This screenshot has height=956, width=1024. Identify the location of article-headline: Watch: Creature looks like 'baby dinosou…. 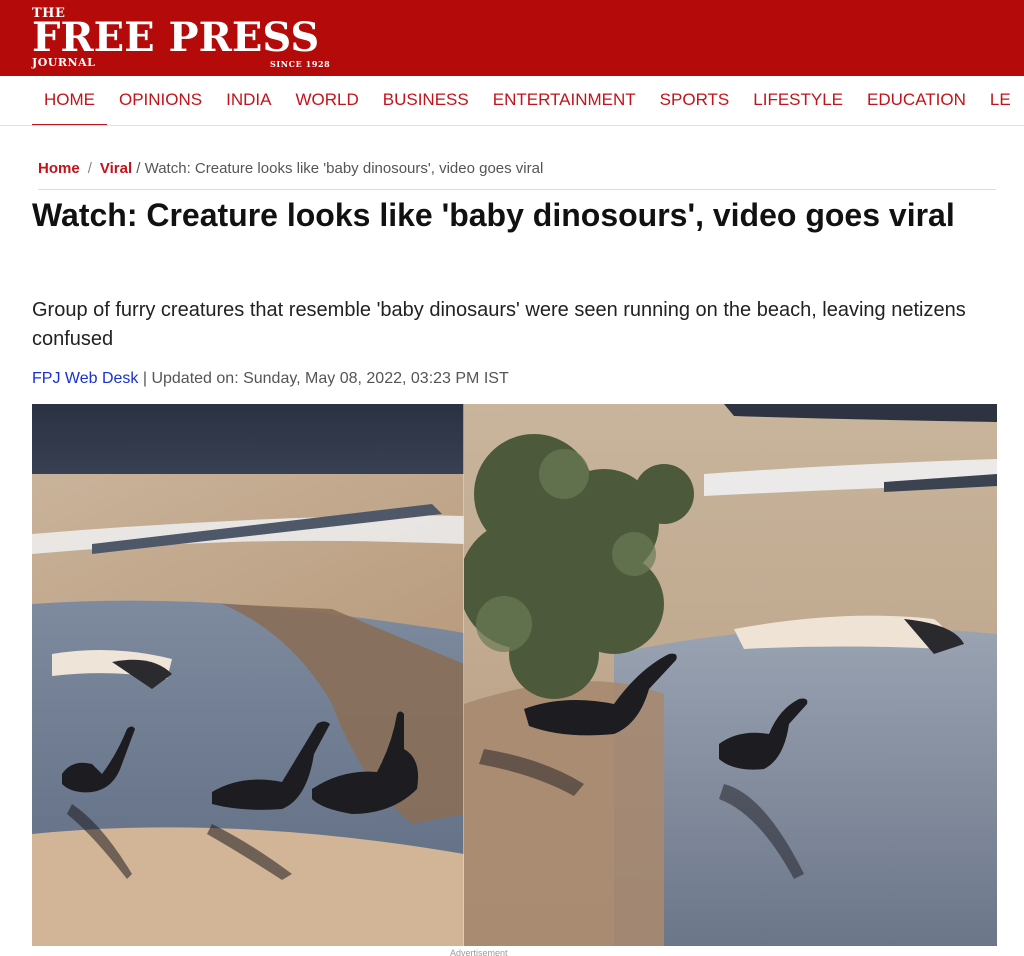
(493, 215).